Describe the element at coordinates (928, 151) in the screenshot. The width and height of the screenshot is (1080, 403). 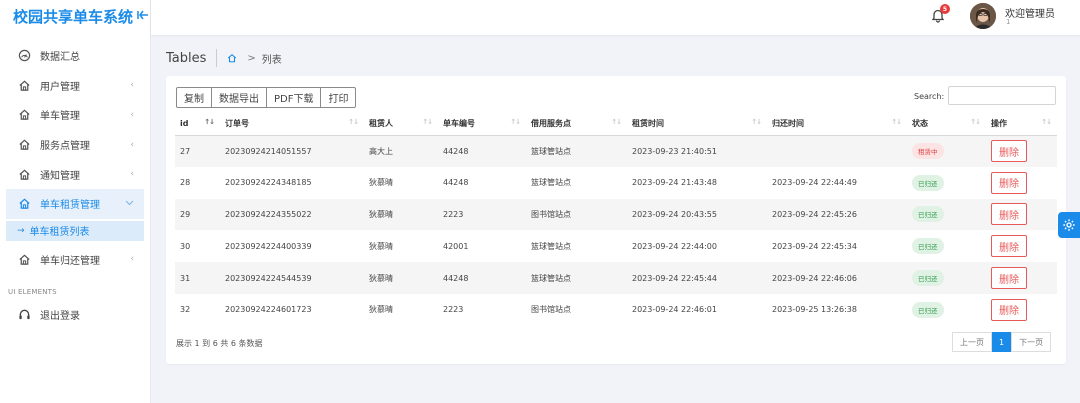
I see `status-badge: 租赁中` at that location.